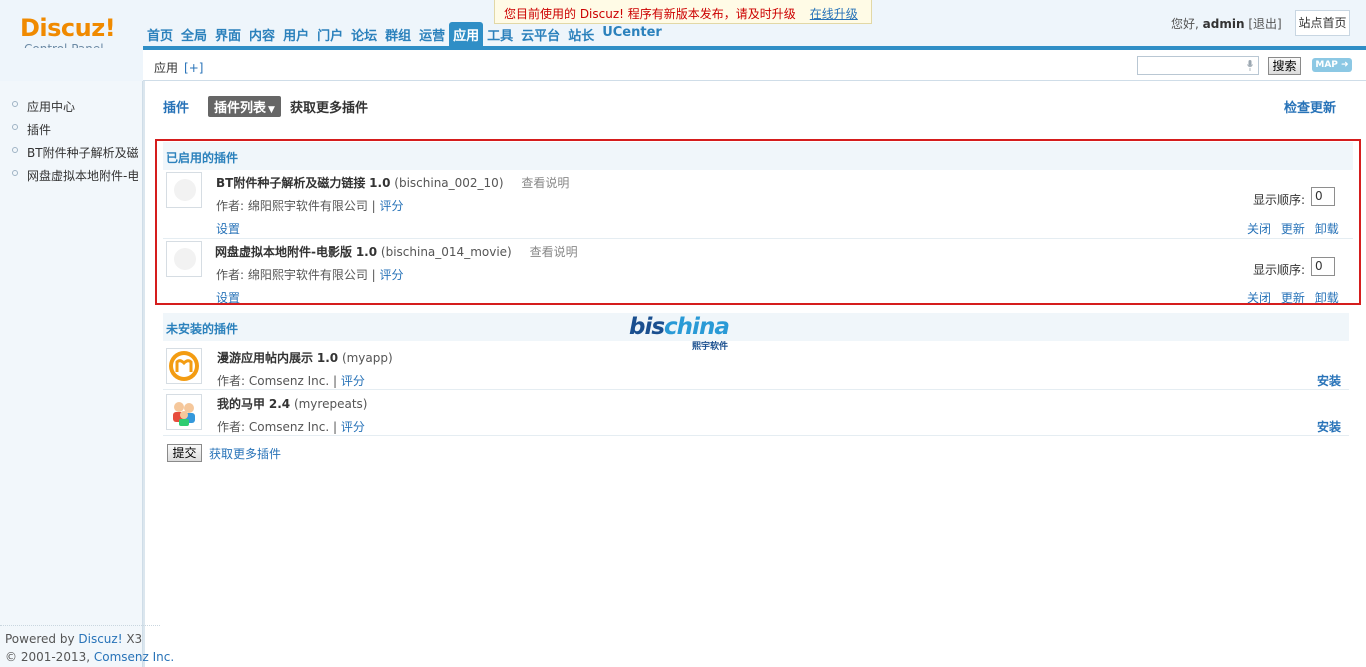 This screenshot has height=667, width=1366. I want to click on plugin-title: 漫游应用帖内展示 1.0 (myapp), so click(305, 357).